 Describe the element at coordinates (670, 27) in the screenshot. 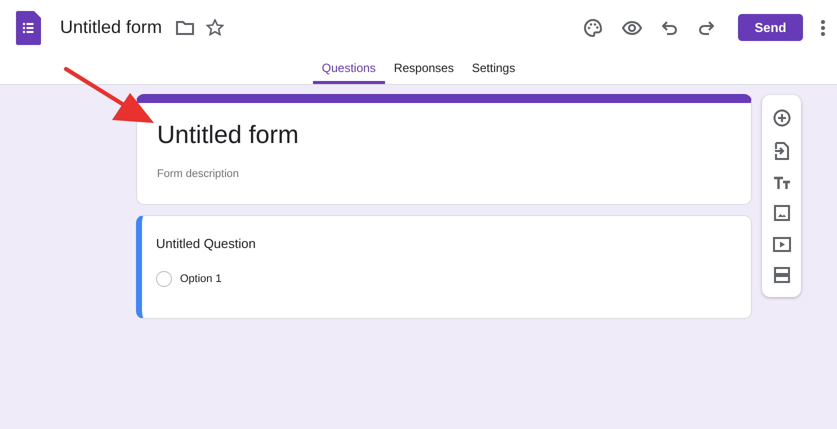

I see `undo-icon` at that location.